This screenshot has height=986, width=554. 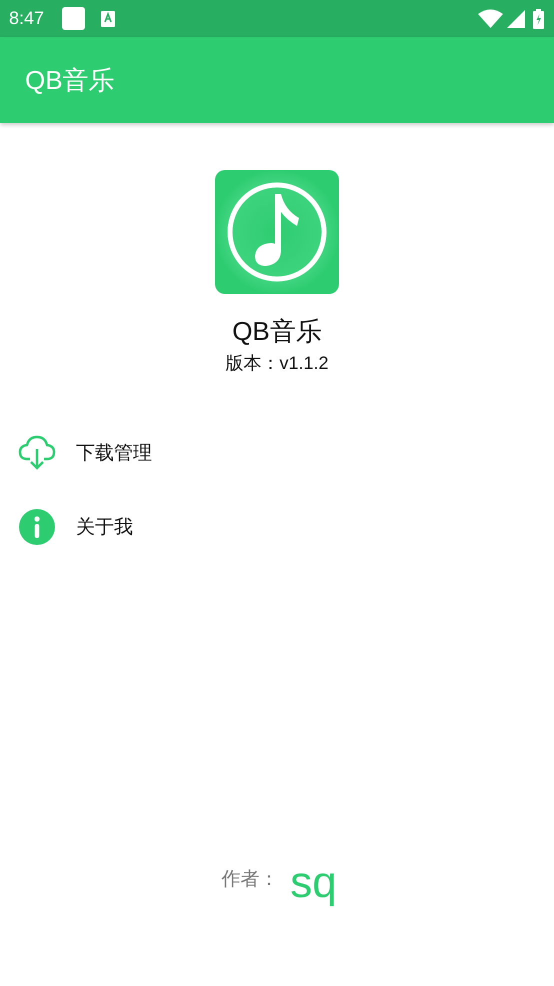 I want to click on menu-item: 下载管理, so click(x=85, y=453).